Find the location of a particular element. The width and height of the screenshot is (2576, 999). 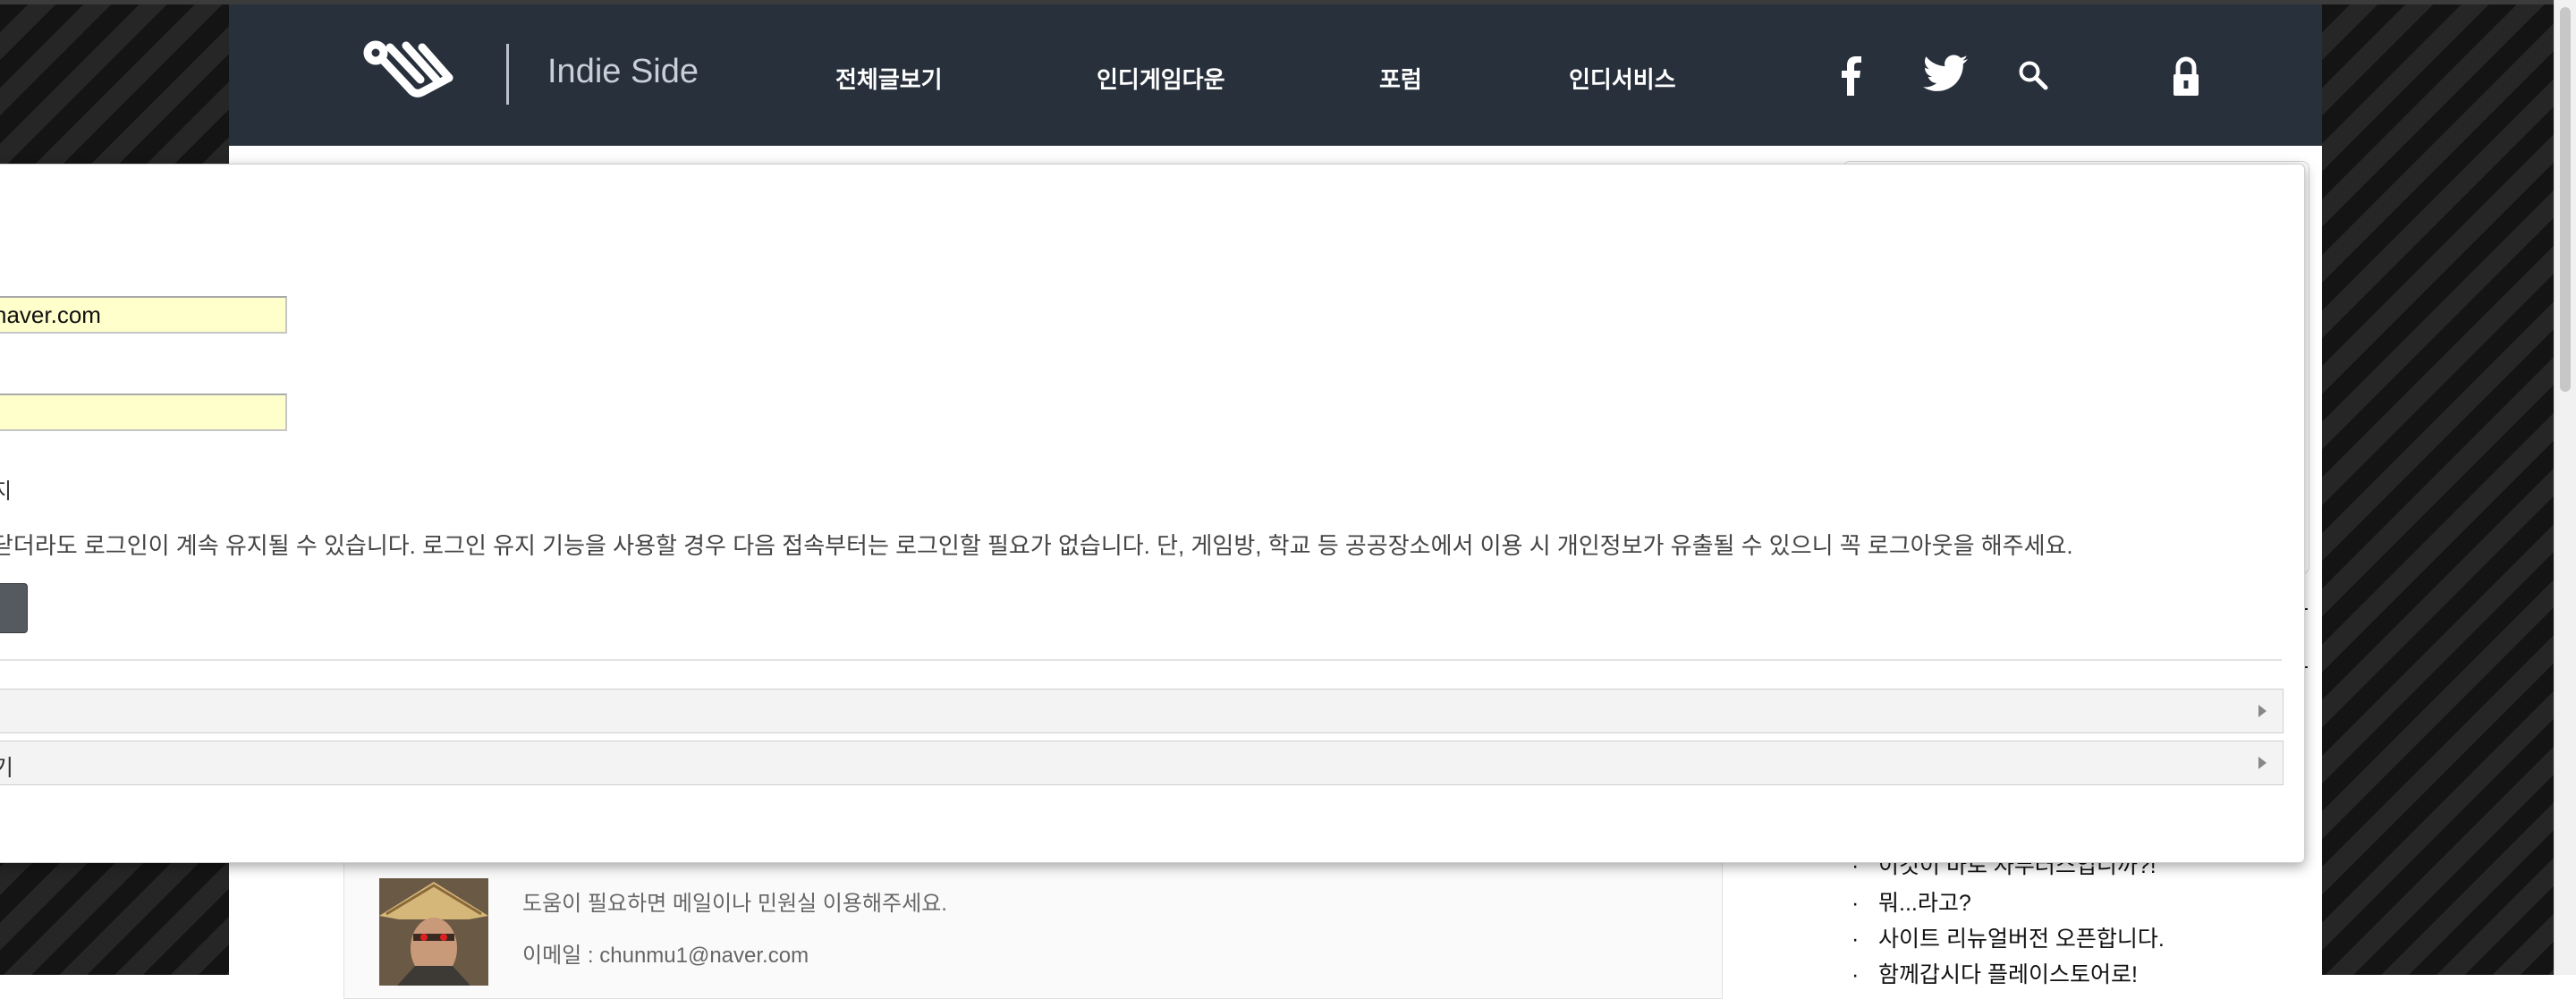

site-header: Indie Side 전체글보기 인디게임다운 포럼 인디서비스 is located at coordinates (1275, 75).